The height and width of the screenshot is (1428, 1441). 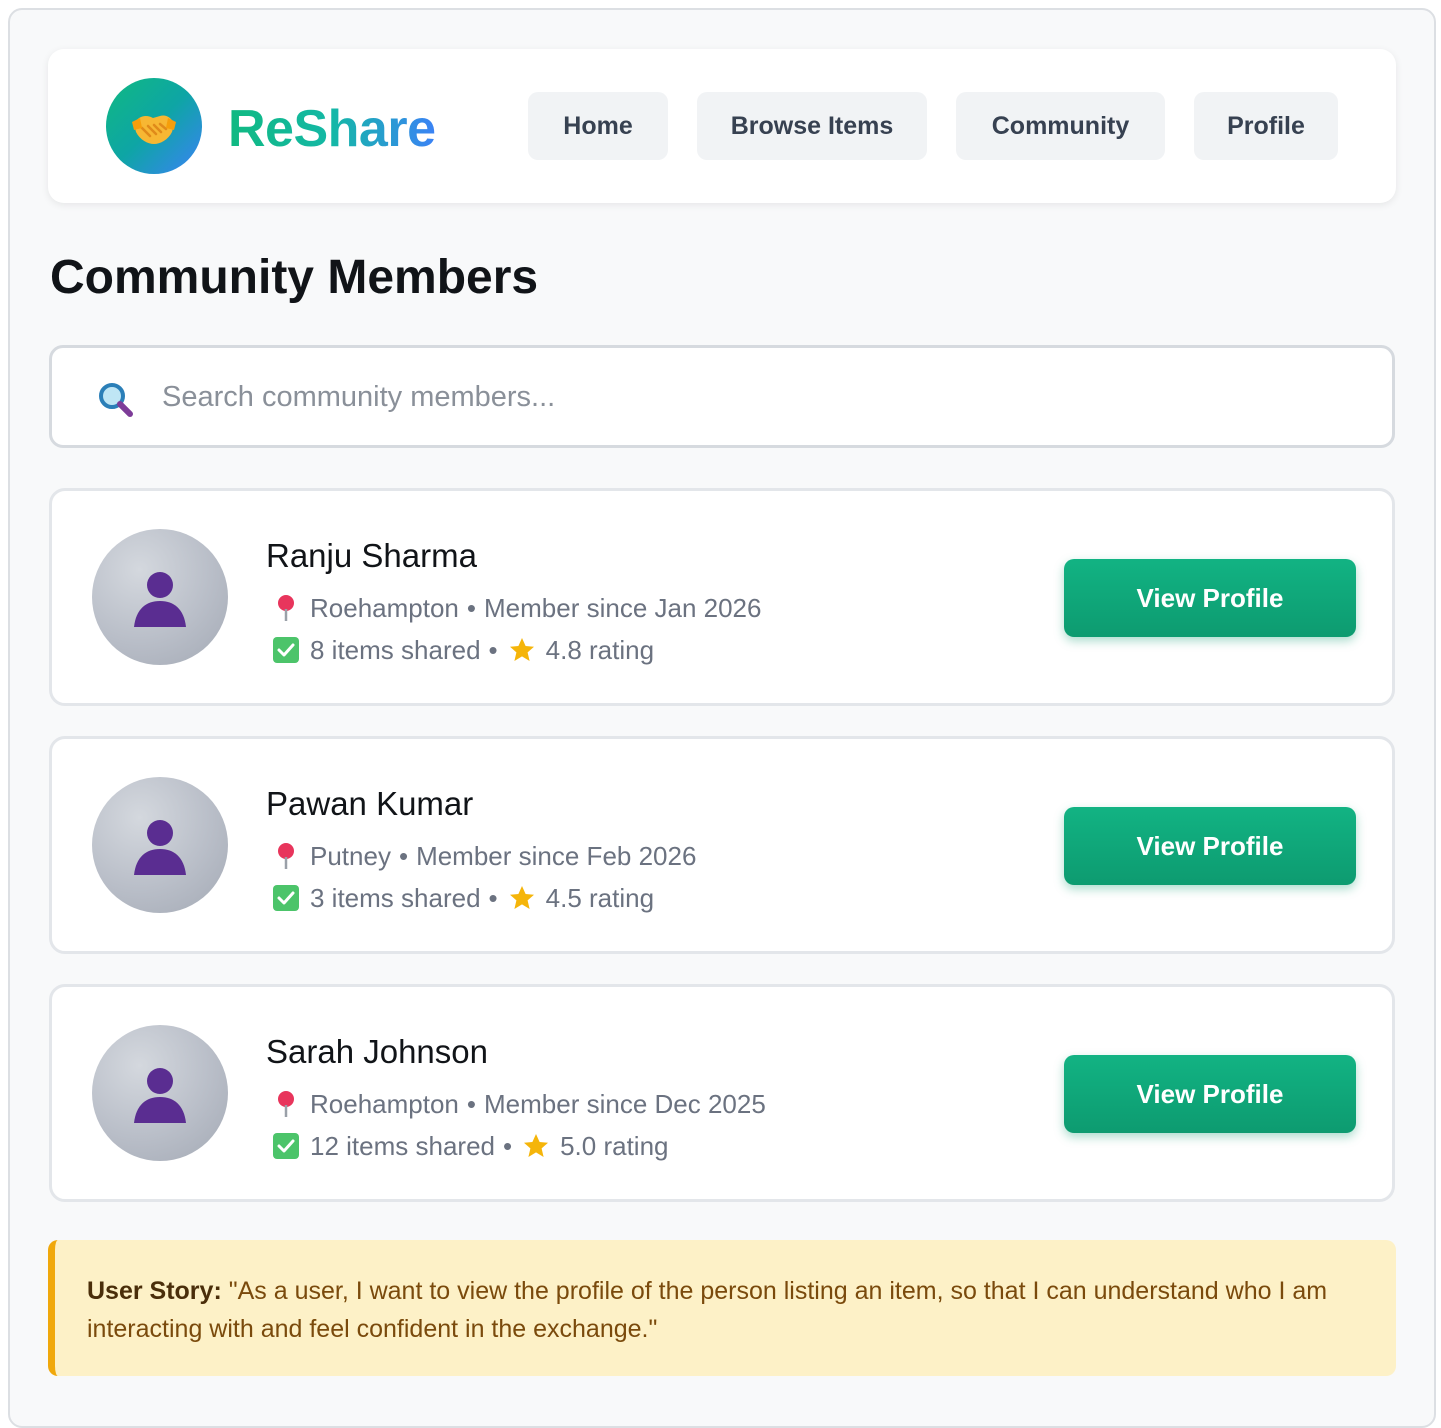 I want to click on search-icon, so click(x=116, y=400).